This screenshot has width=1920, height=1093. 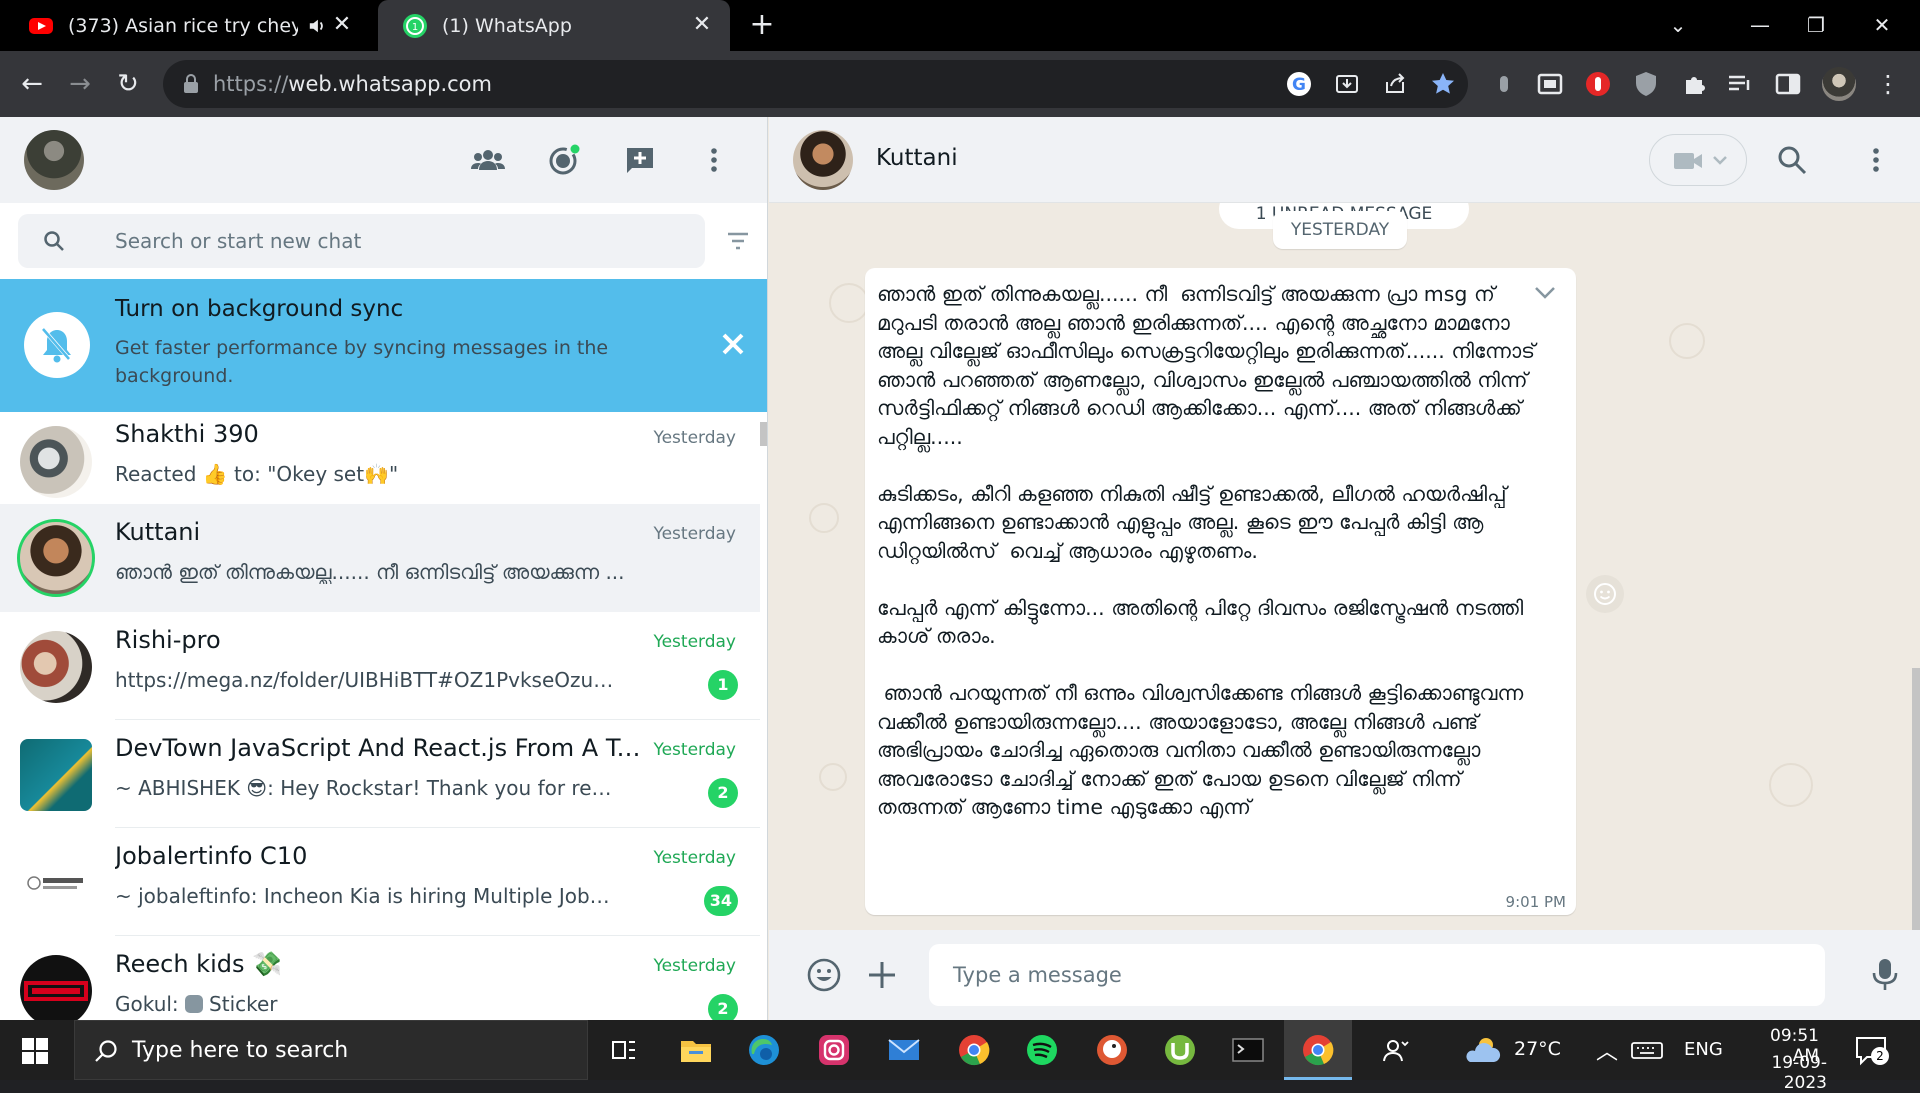 What do you see at coordinates (1482, 1050) in the screenshot?
I see `weather-cloud-icon` at bounding box center [1482, 1050].